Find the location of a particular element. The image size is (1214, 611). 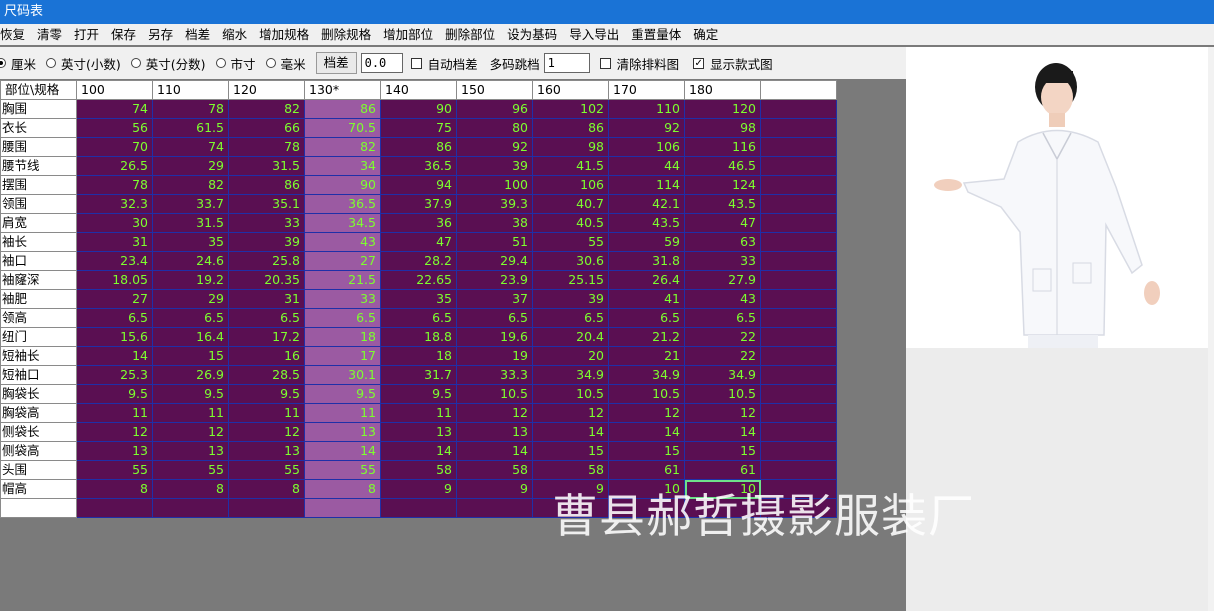

size-column-header: 180 is located at coordinates (722, 90).